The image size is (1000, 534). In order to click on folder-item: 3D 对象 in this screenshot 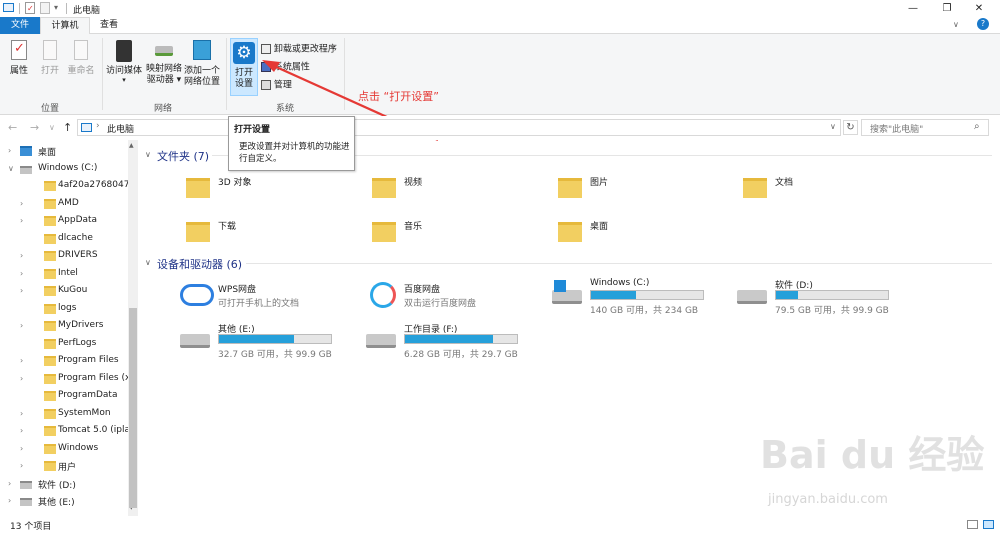, I will do `click(271, 192)`.